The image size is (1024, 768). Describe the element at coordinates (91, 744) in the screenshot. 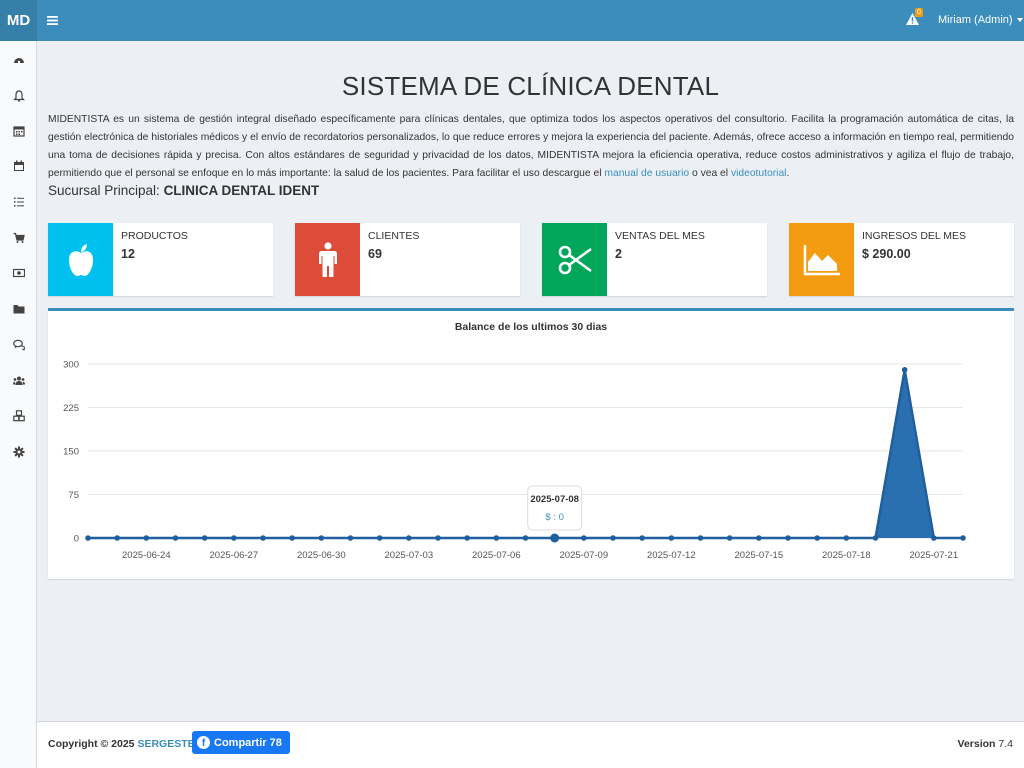

I see `copyright-text: Copyright © 2025` at that location.